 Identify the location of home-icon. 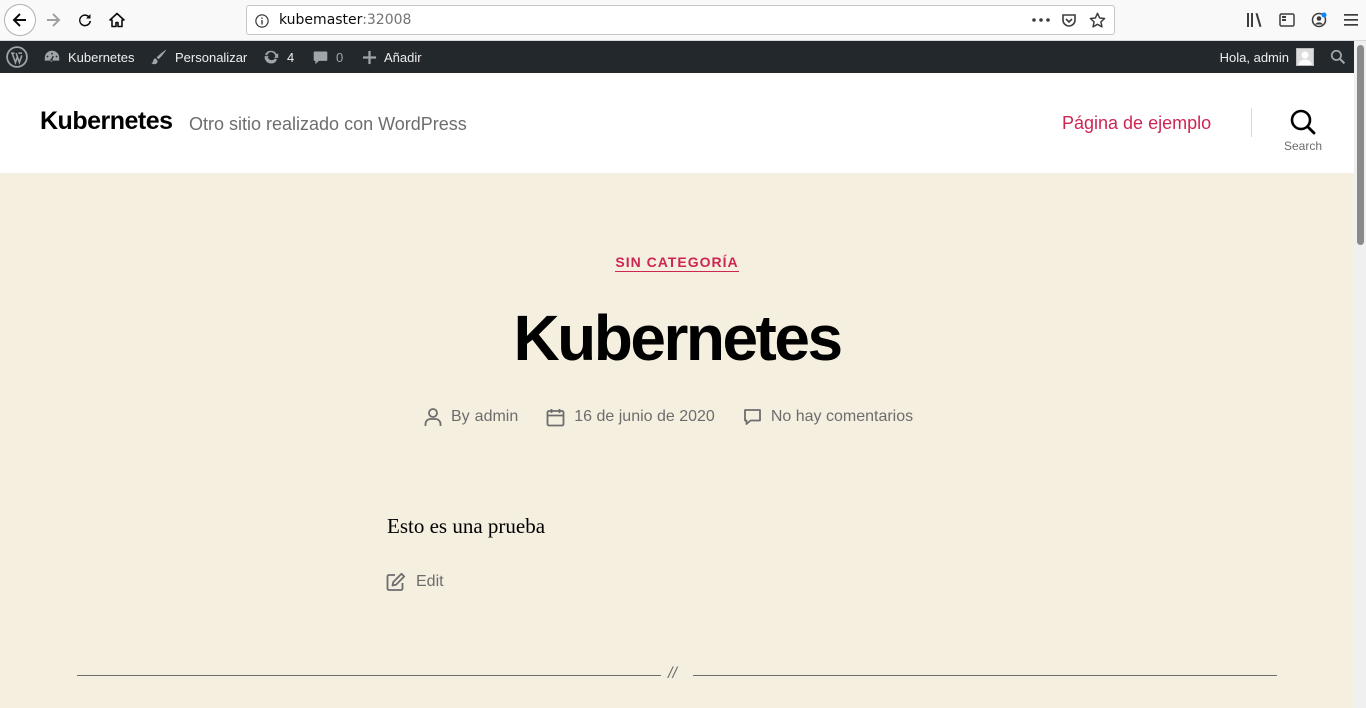
(117, 20).